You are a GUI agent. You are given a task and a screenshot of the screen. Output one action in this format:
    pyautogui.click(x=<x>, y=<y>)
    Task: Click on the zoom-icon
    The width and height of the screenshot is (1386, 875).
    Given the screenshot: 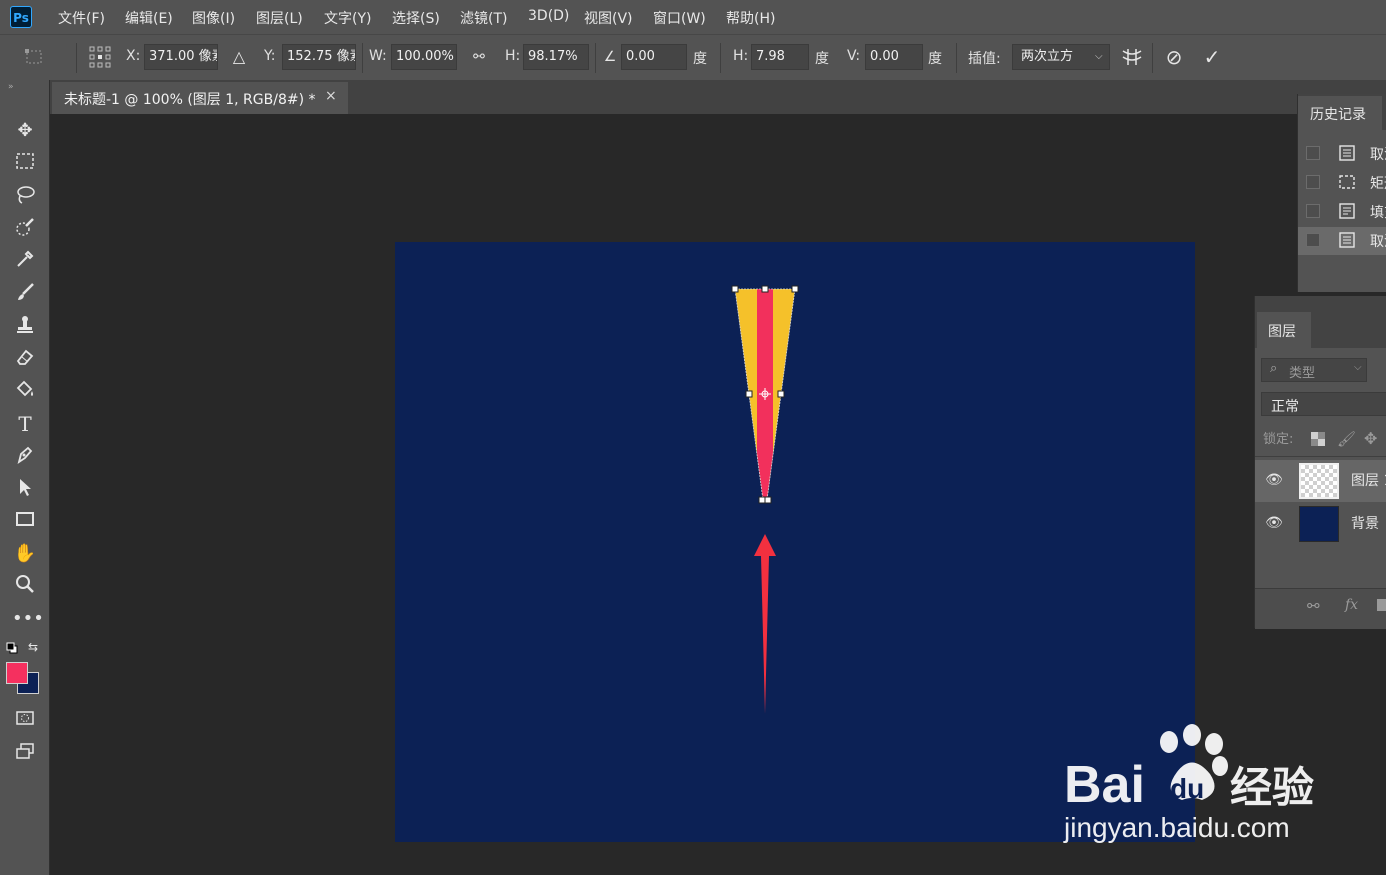 What is the action you would take?
    pyautogui.click(x=25, y=586)
    